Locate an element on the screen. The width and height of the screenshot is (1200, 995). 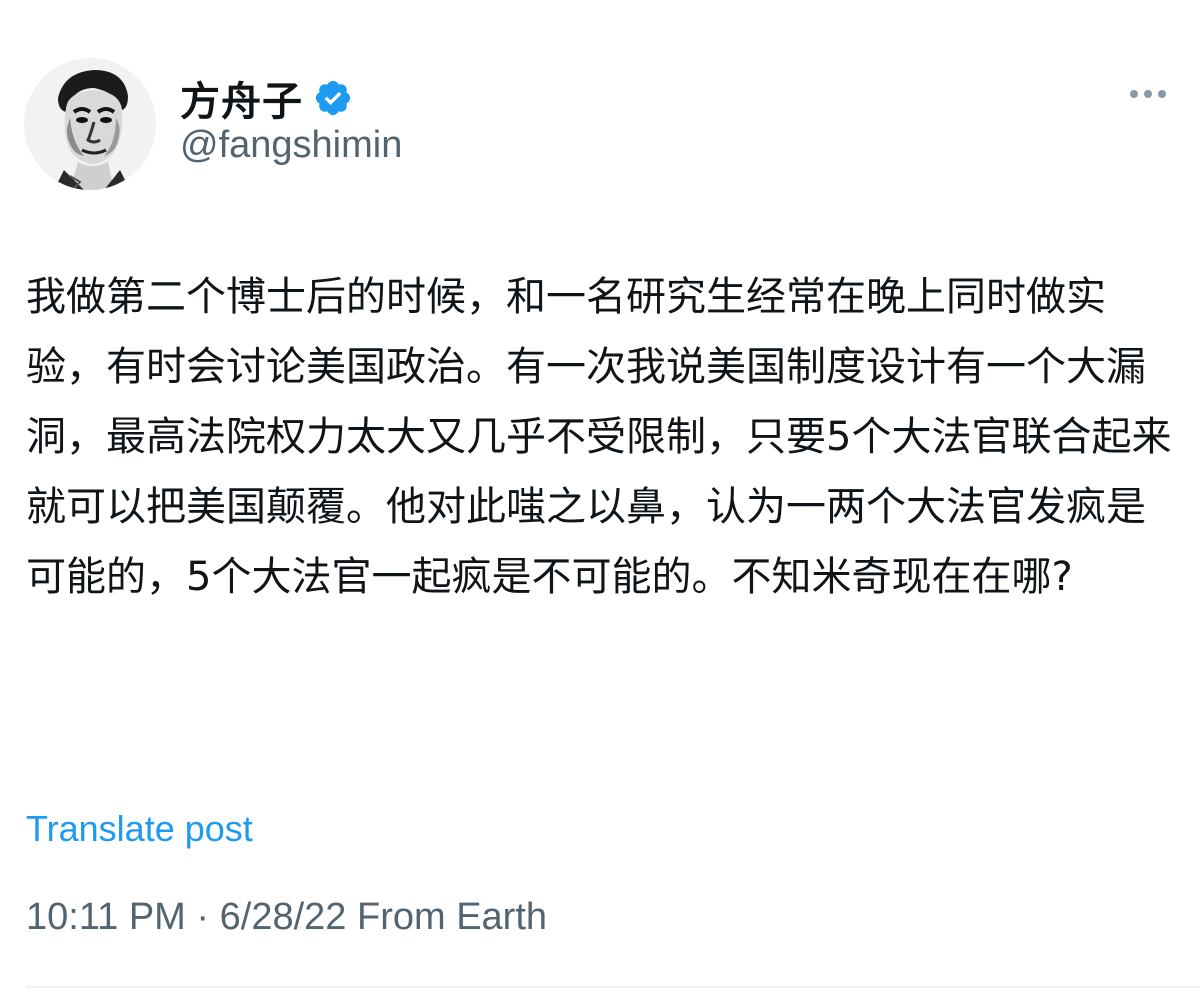
author-name-row: 方舟子 is located at coordinates (266, 98).